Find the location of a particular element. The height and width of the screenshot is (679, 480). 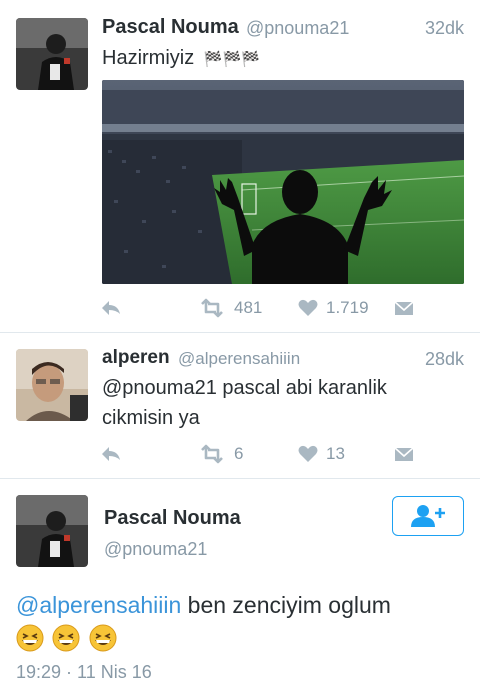

tweet-text: @alperensahiiin ben zenciyim oglum is located at coordinates (203, 605).